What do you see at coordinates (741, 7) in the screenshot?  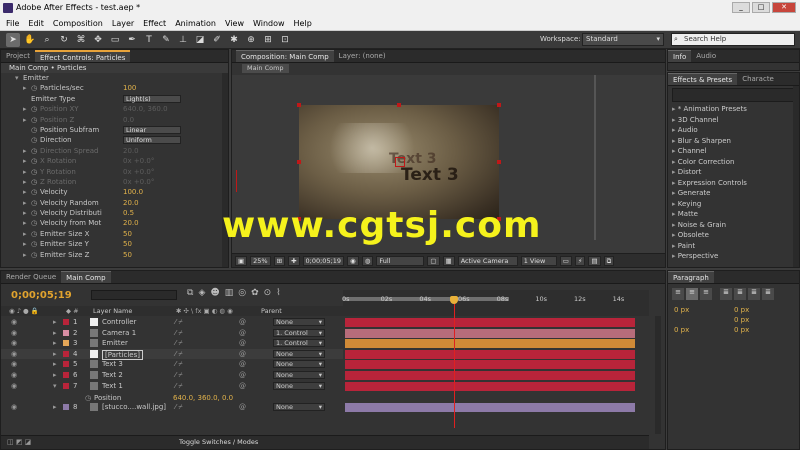 I see `minimize-button: _` at bounding box center [741, 7].